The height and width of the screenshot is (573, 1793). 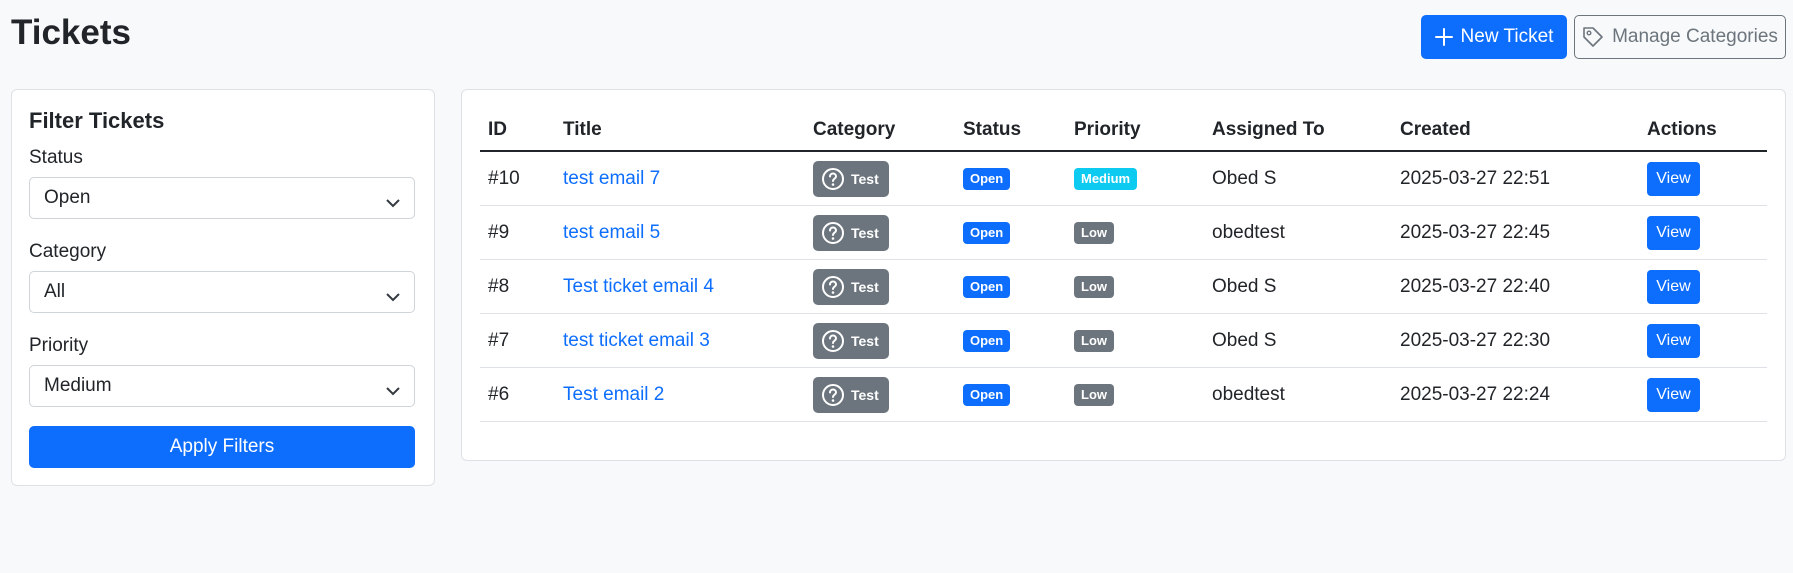 What do you see at coordinates (59, 345) in the screenshot?
I see `priority-filter-label: Priority` at bounding box center [59, 345].